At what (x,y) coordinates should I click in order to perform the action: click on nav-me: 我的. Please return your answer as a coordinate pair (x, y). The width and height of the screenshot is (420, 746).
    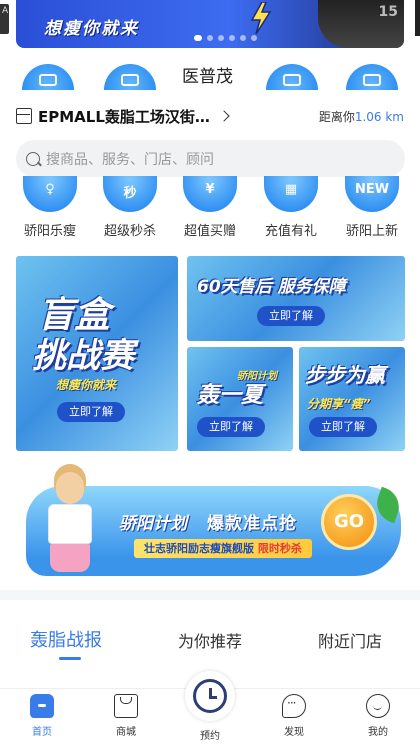
    Looking at the image, I should click on (378, 713).